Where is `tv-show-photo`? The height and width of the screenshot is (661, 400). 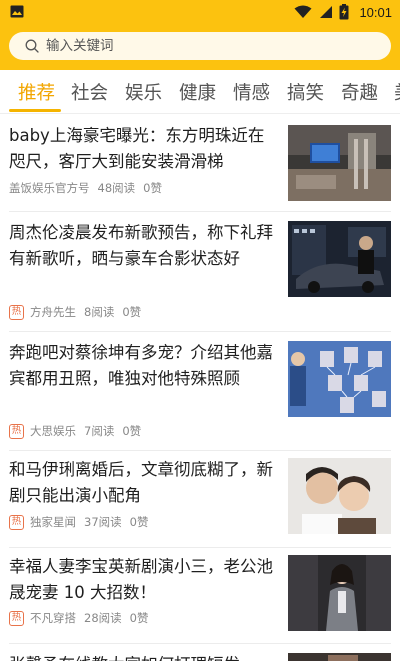 tv-show-photo is located at coordinates (339, 379).